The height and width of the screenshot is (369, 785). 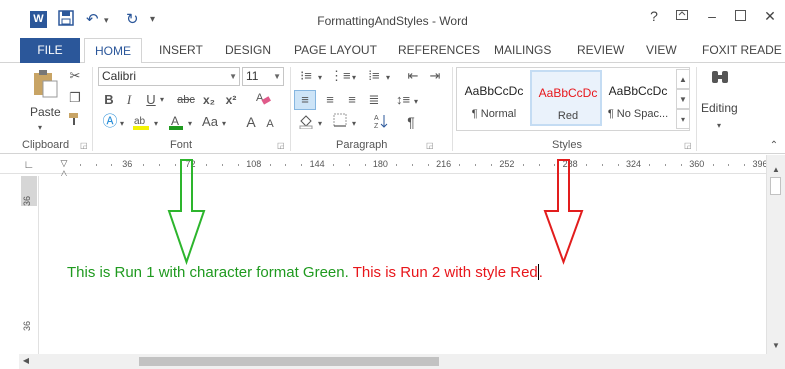 I want to click on red-arrow-icon, so click(x=563, y=212).